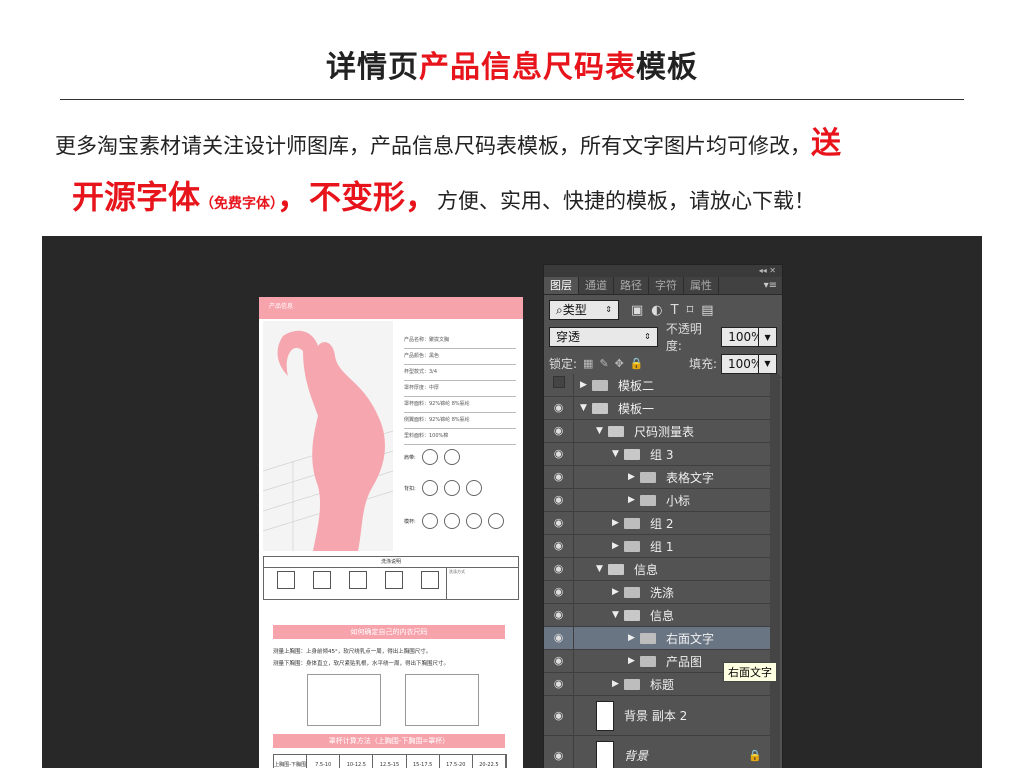 Image resolution: width=1024 pixels, height=768 pixels. I want to click on blend-row: 穿透 ⇕ 不透明度: 100% ▼, so click(663, 337).